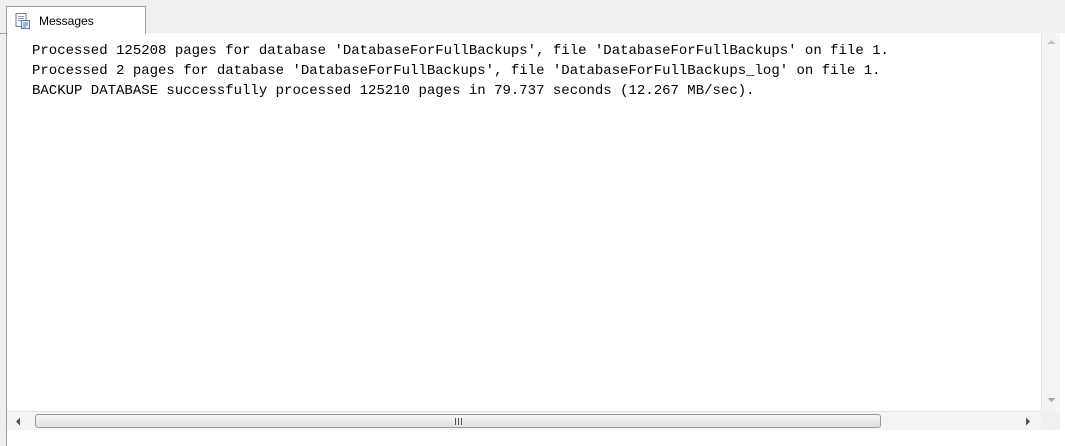 The height and width of the screenshot is (446, 1065). Describe the element at coordinates (533, 438) in the screenshot. I see `bottom-margin` at that location.